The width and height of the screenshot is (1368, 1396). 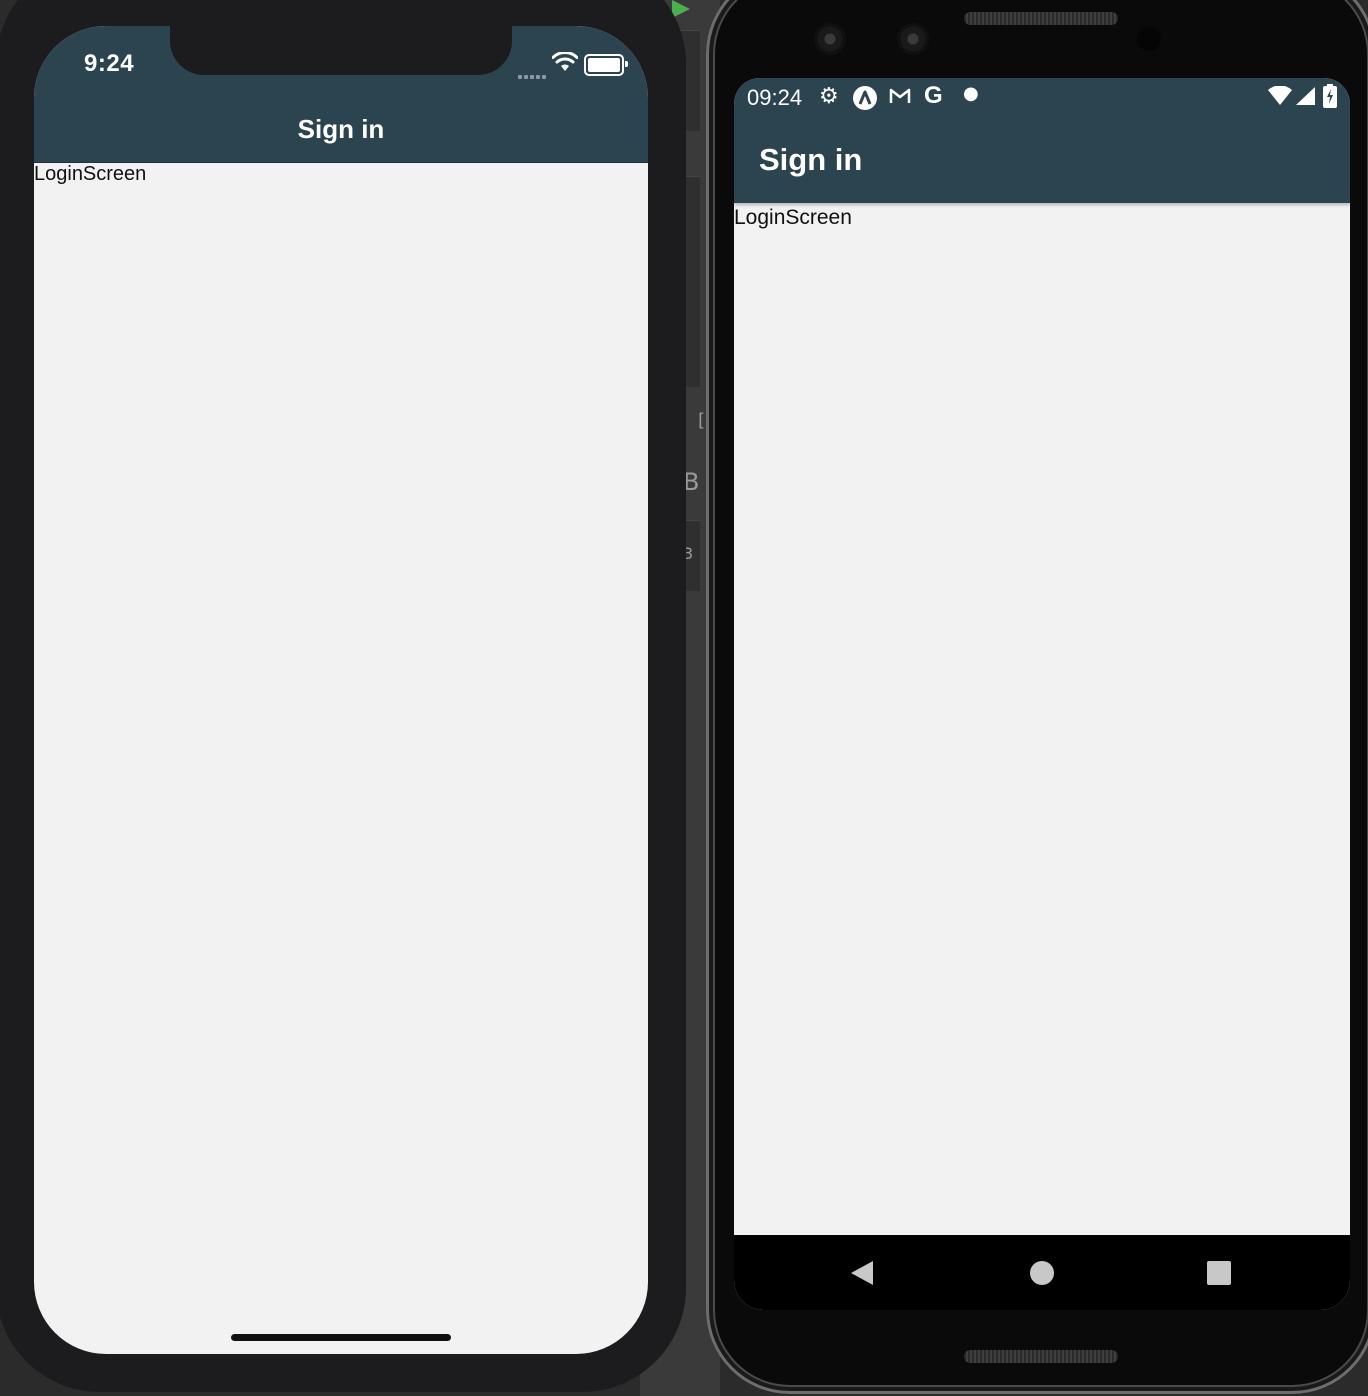 What do you see at coordinates (1041, 1356) in the screenshot?
I see `bottom-speaker` at bounding box center [1041, 1356].